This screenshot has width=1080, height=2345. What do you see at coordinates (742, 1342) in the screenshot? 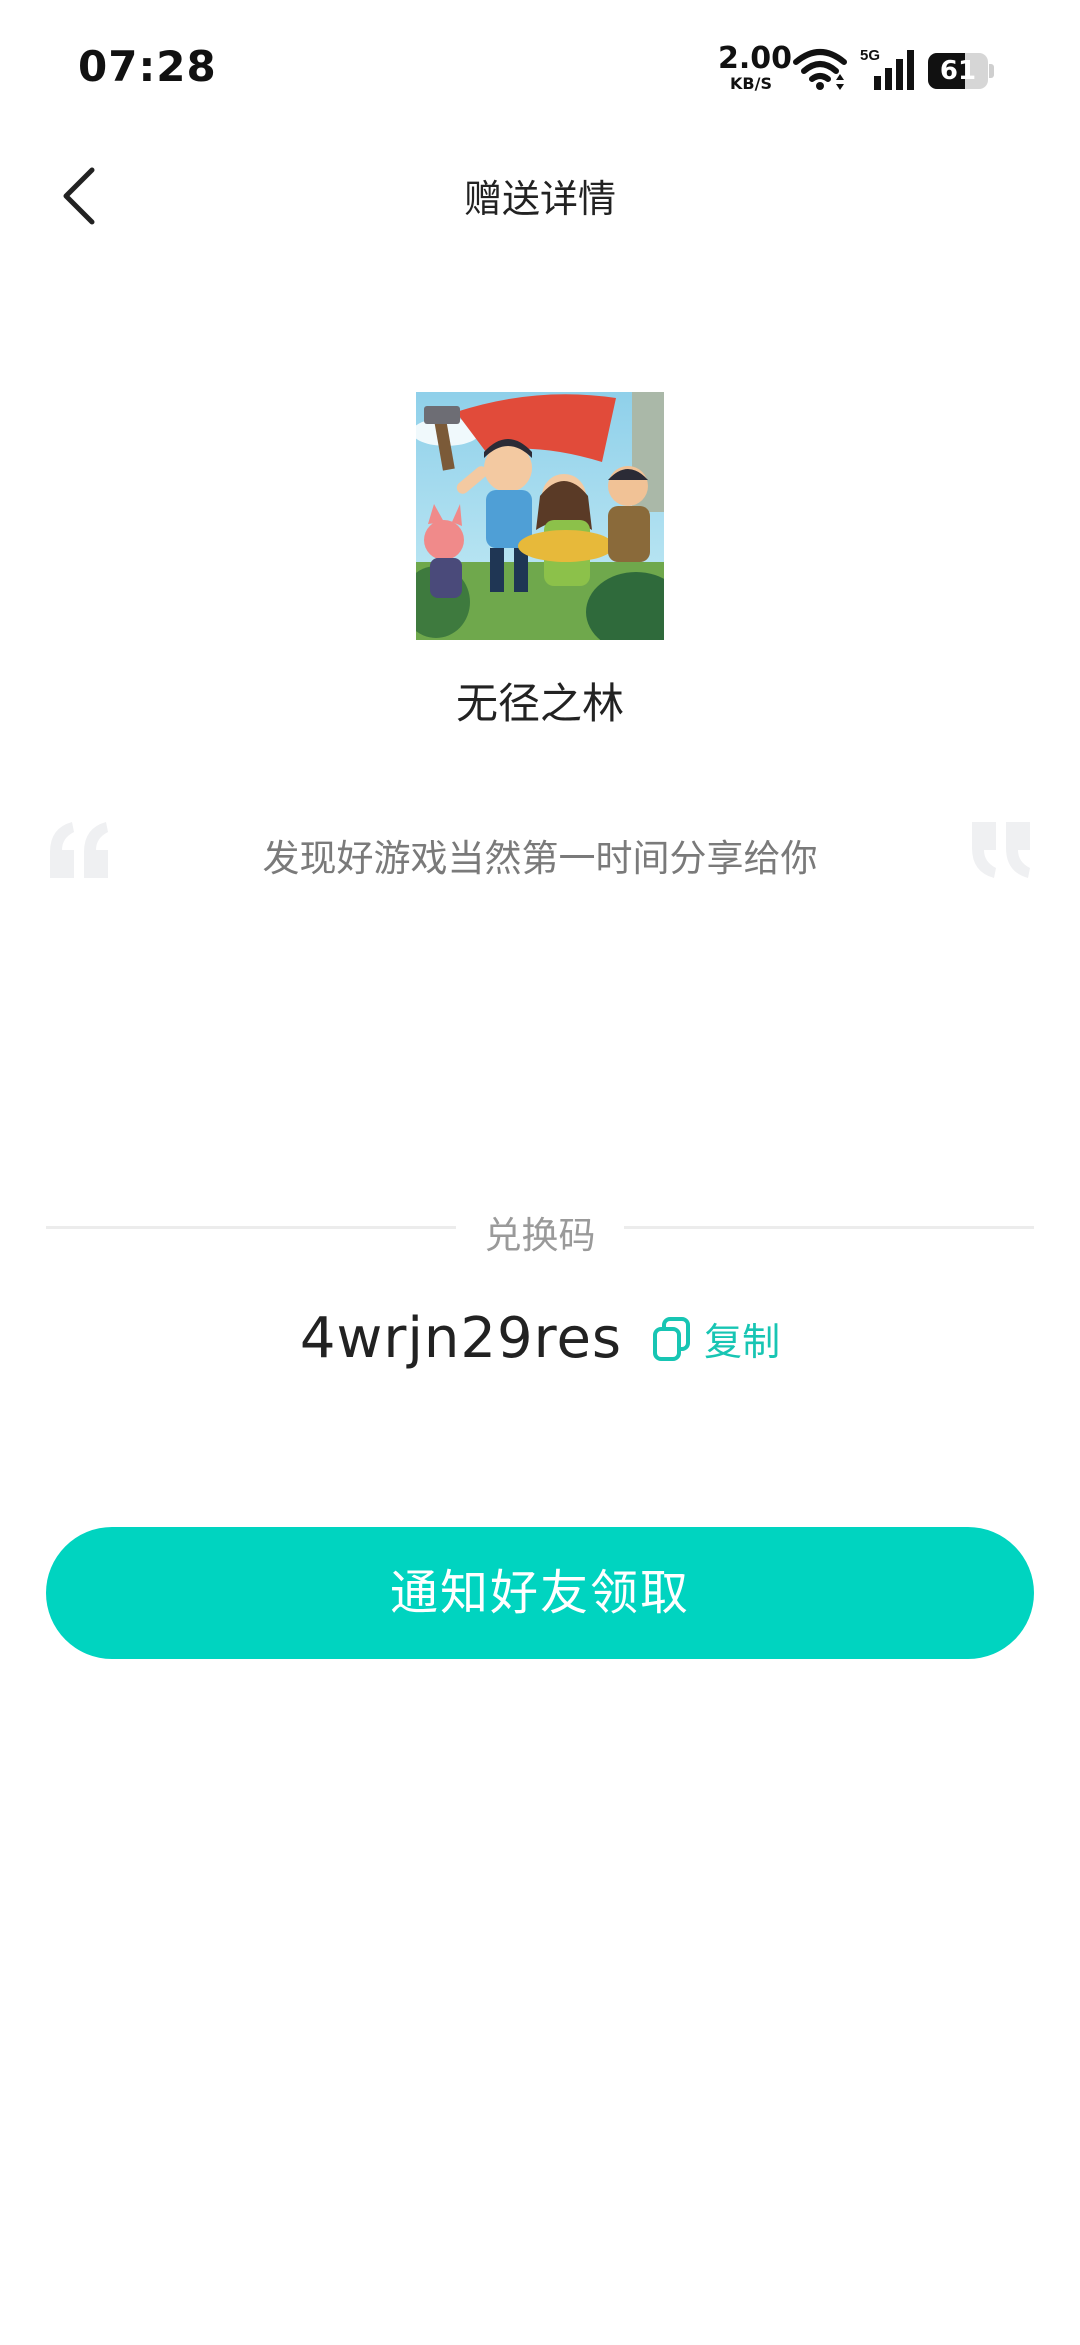
I see `copy-label: 复制` at bounding box center [742, 1342].